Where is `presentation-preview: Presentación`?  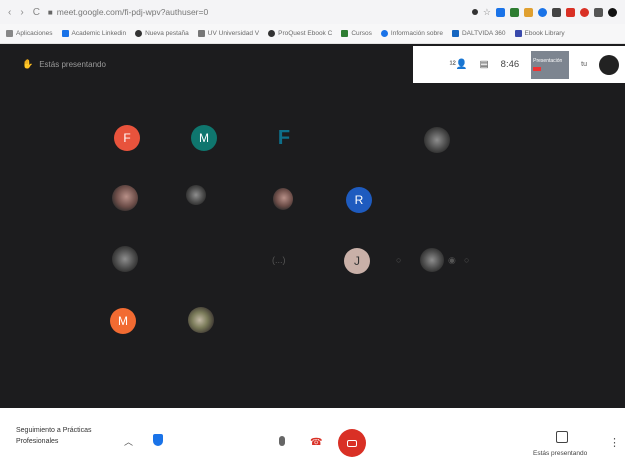 presentation-preview: Presentación is located at coordinates (550, 64).